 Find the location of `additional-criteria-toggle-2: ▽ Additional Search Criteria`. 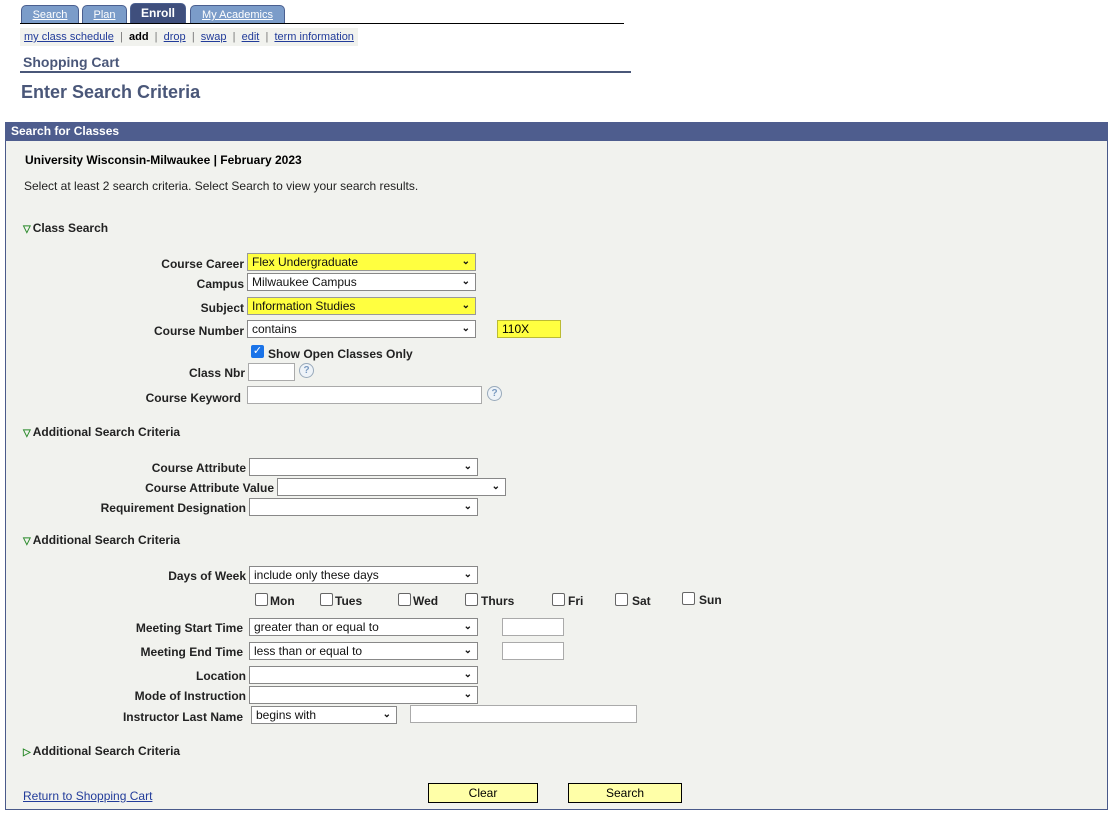

additional-criteria-toggle-2: ▽ Additional Search Criteria is located at coordinates (101, 540).